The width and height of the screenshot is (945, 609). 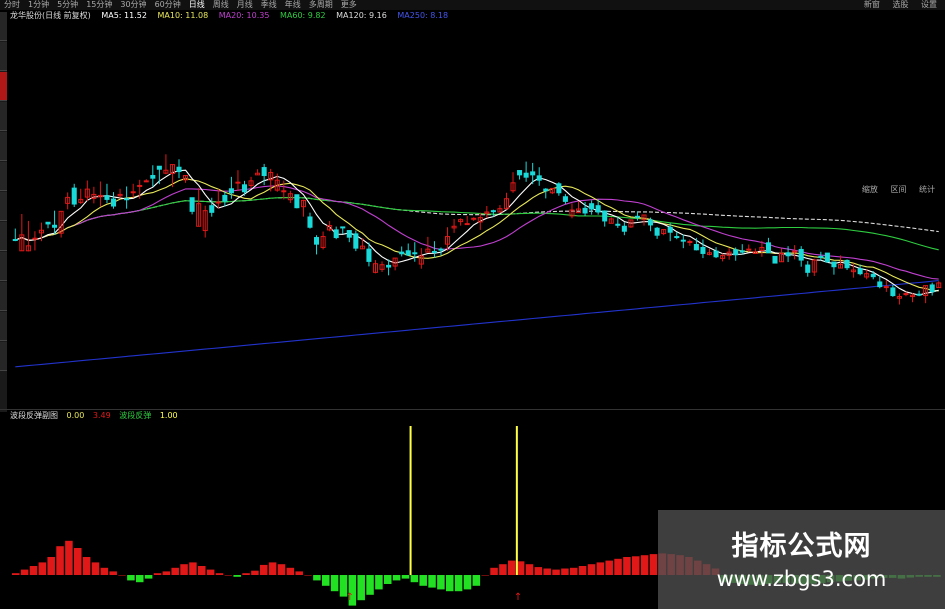 What do you see at coordinates (927, 189) in the screenshot?
I see `stats-button: 统计` at bounding box center [927, 189].